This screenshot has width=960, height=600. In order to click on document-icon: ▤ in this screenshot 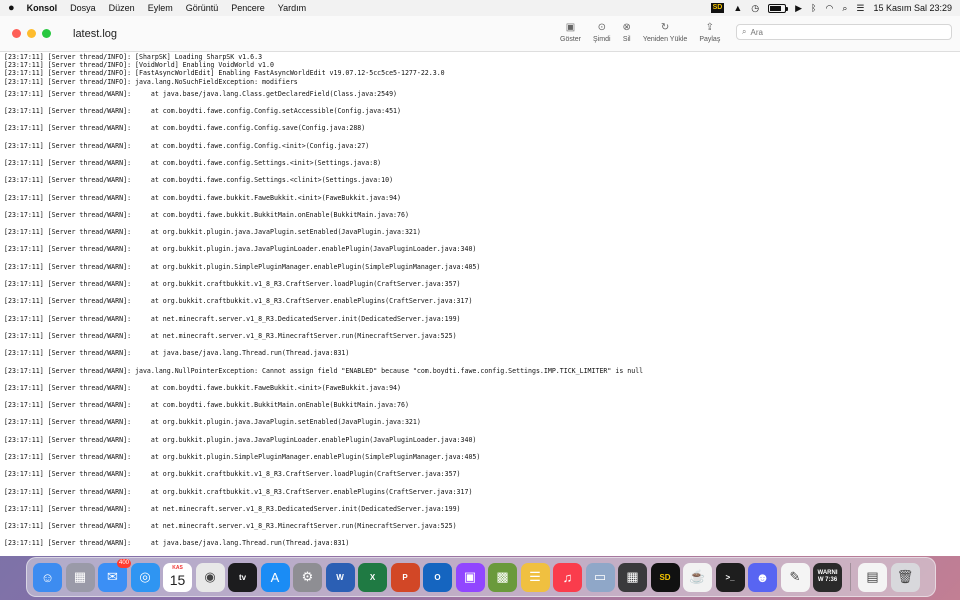, I will do `click(872, 577)`.